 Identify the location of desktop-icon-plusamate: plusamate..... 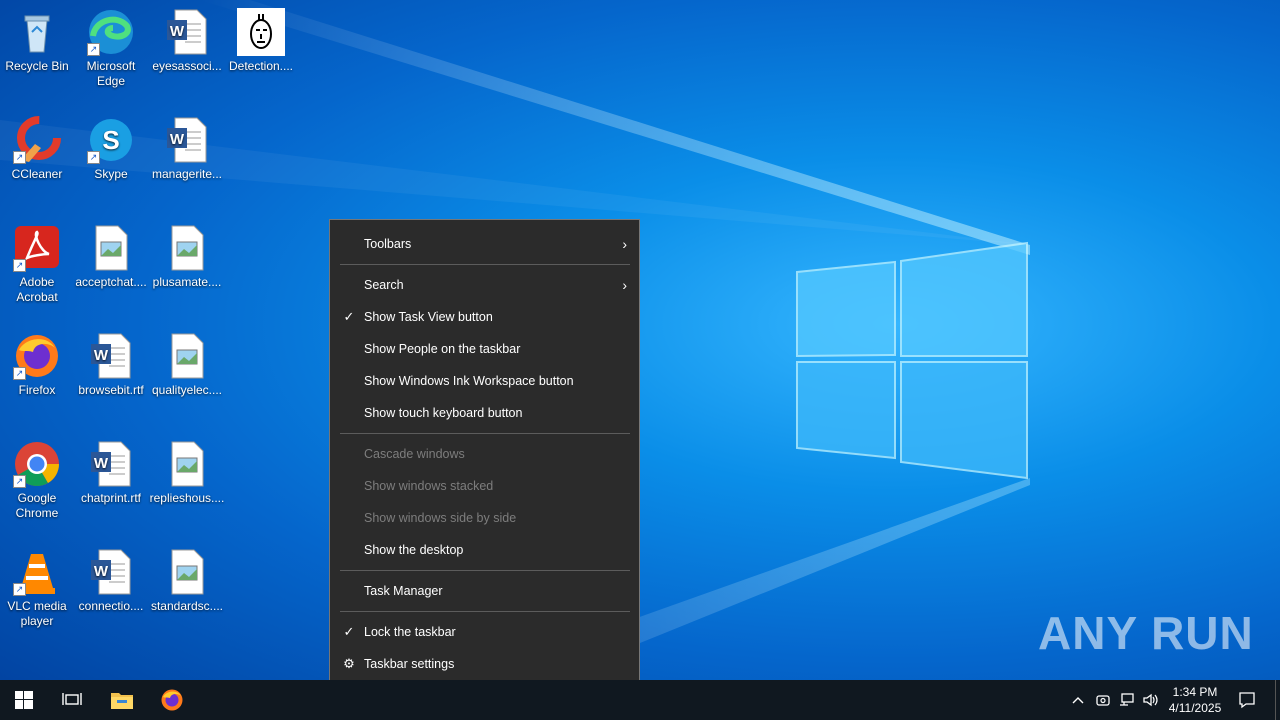
(187, 257).